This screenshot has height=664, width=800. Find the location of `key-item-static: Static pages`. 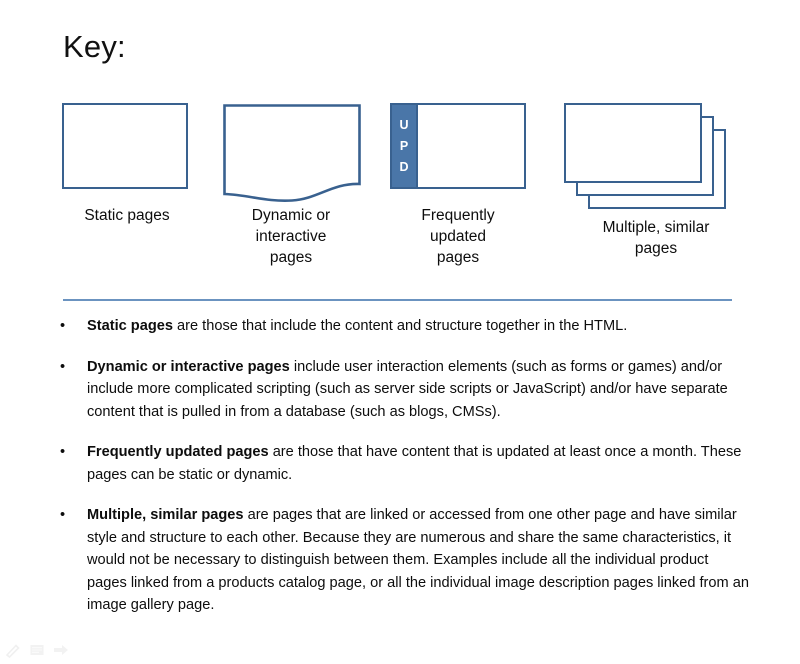

key-item-static: Static pages is located at coordinates (127, 163).